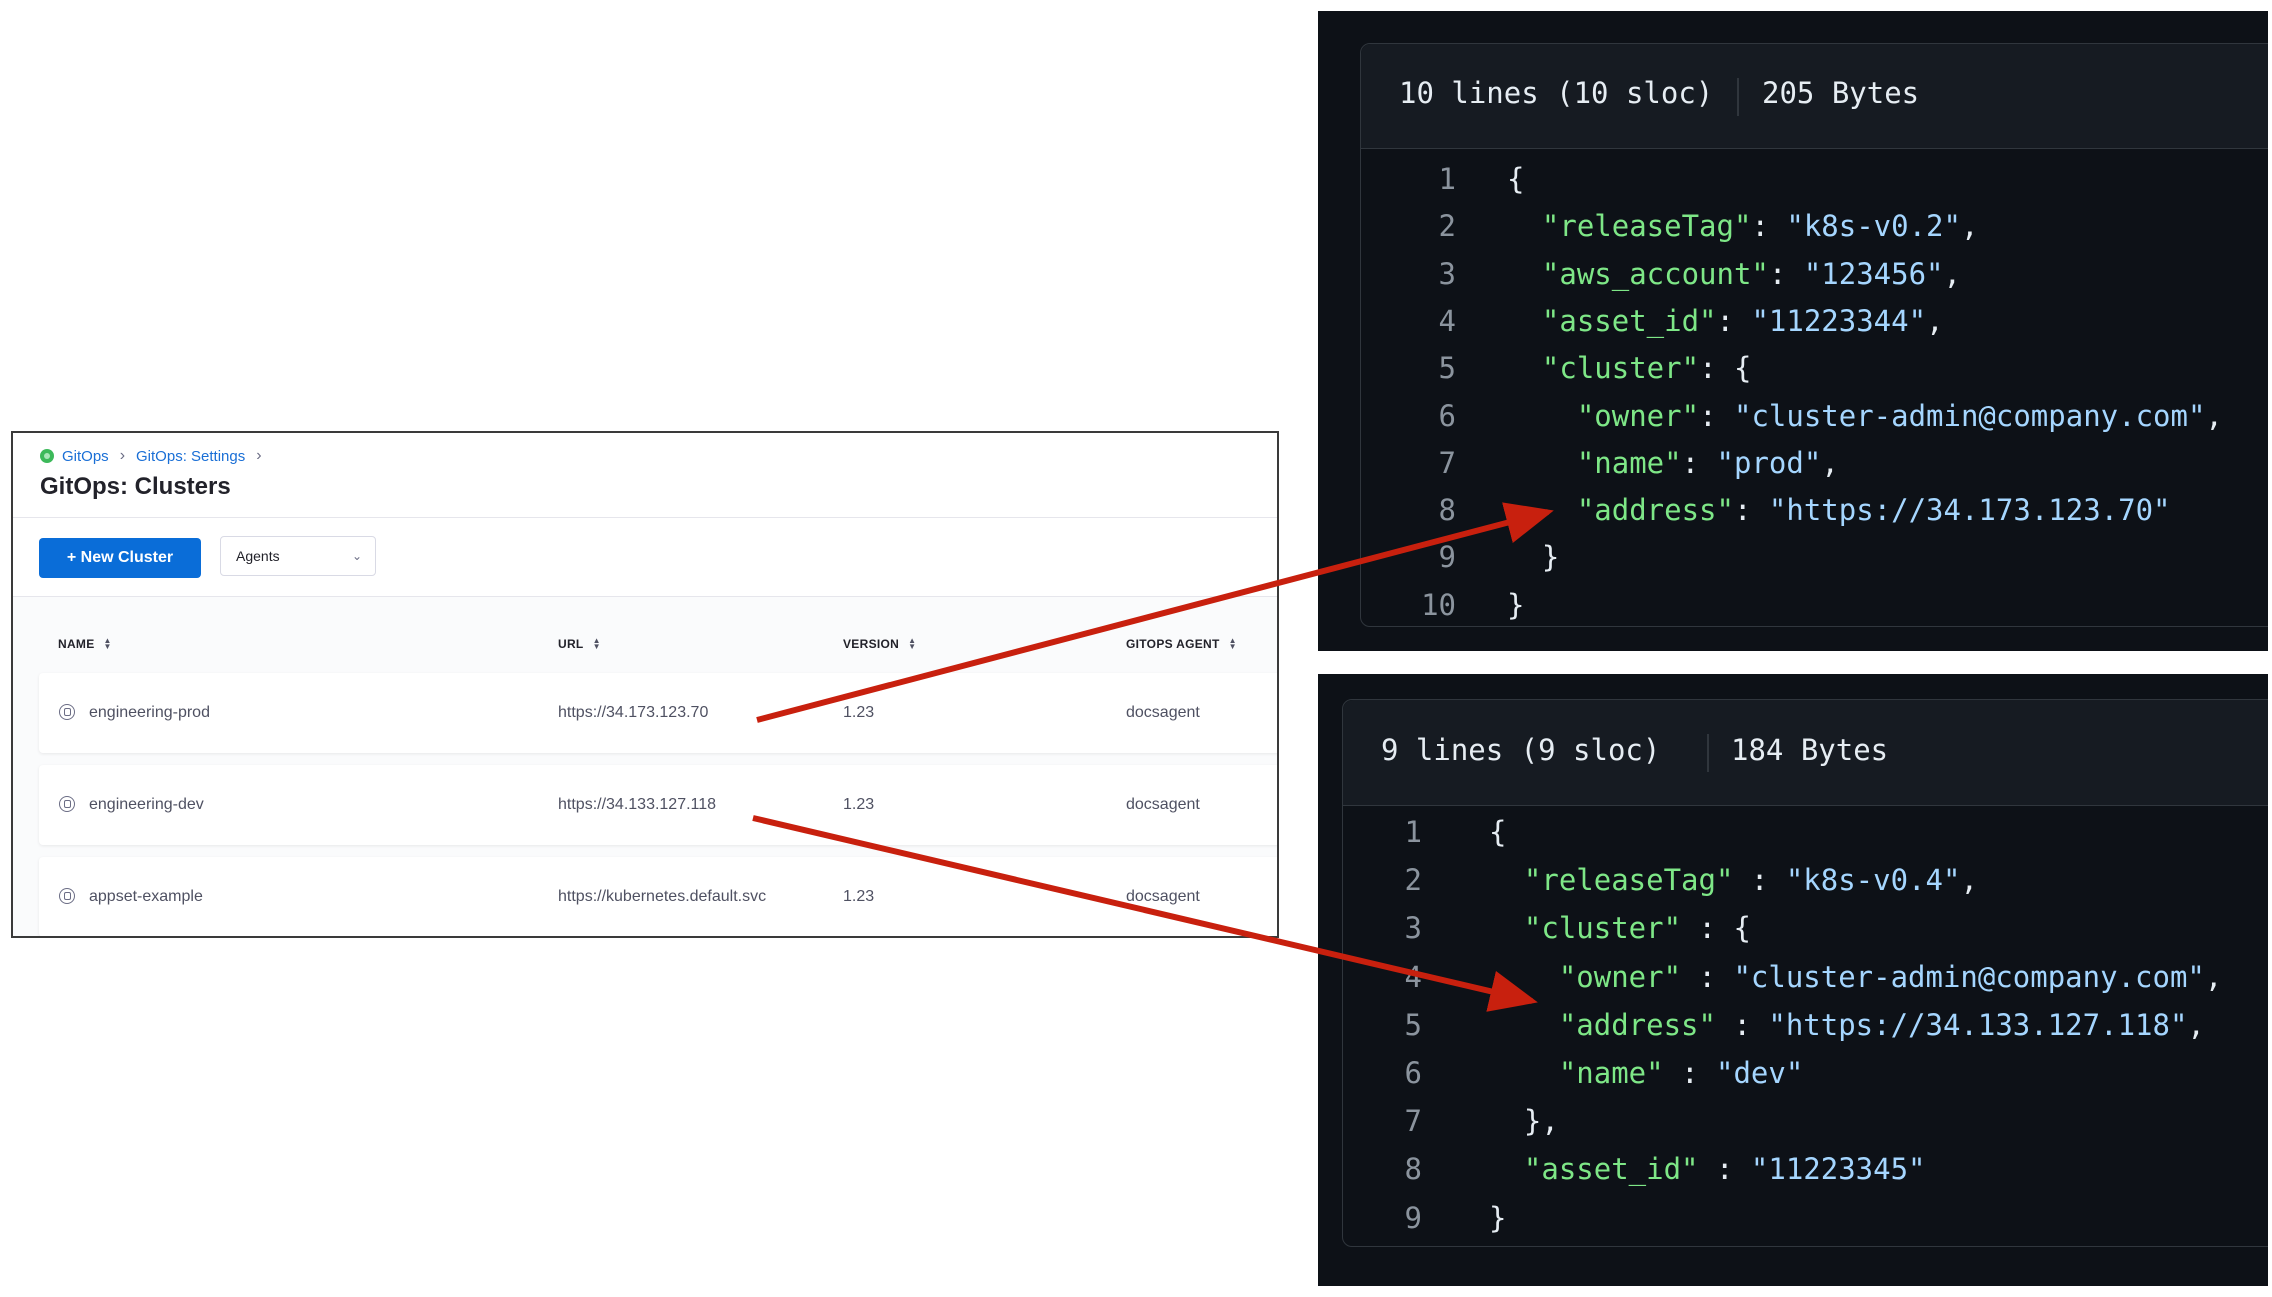 Image resolution: width=2272 pixels, height=1297 pixels. What do you see at coordinates (1153, 757) in the screenshot?
I see `callout-arrows` at bounding box center [1153, 757].